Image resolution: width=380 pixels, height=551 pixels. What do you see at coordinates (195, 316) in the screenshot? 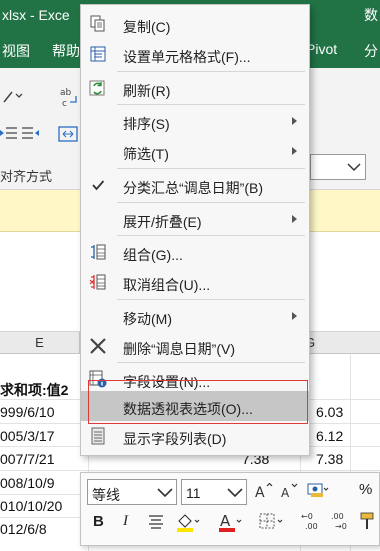
I see `menu-item-move: 移动(M)` at bounding box center [195, 316].